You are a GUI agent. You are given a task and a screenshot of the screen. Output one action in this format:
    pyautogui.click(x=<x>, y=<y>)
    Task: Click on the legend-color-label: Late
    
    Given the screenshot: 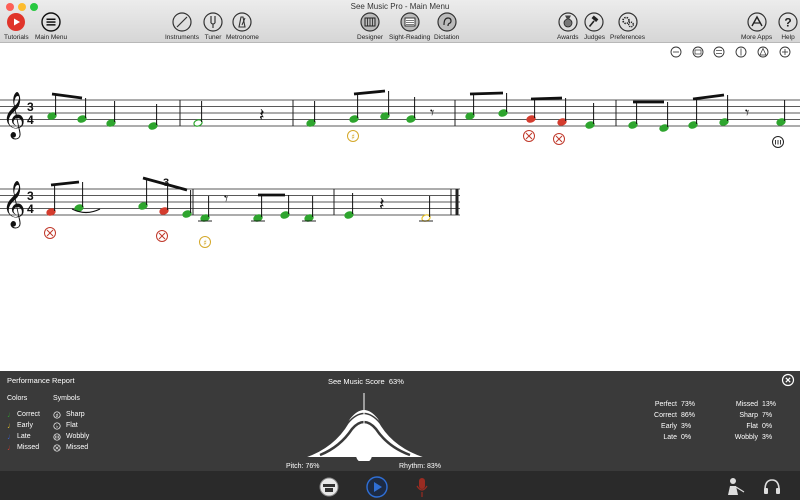 What is the action you would take?
    pyautogui.click(x=24, y=436)
    